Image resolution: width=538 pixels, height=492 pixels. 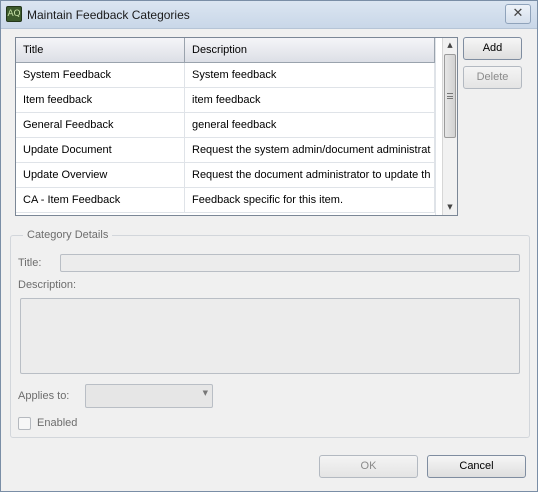 What do you see at coordinates (310, 125) in the screenshot?
I see `cell-description: general feedback` at bounding box center [310, 125].